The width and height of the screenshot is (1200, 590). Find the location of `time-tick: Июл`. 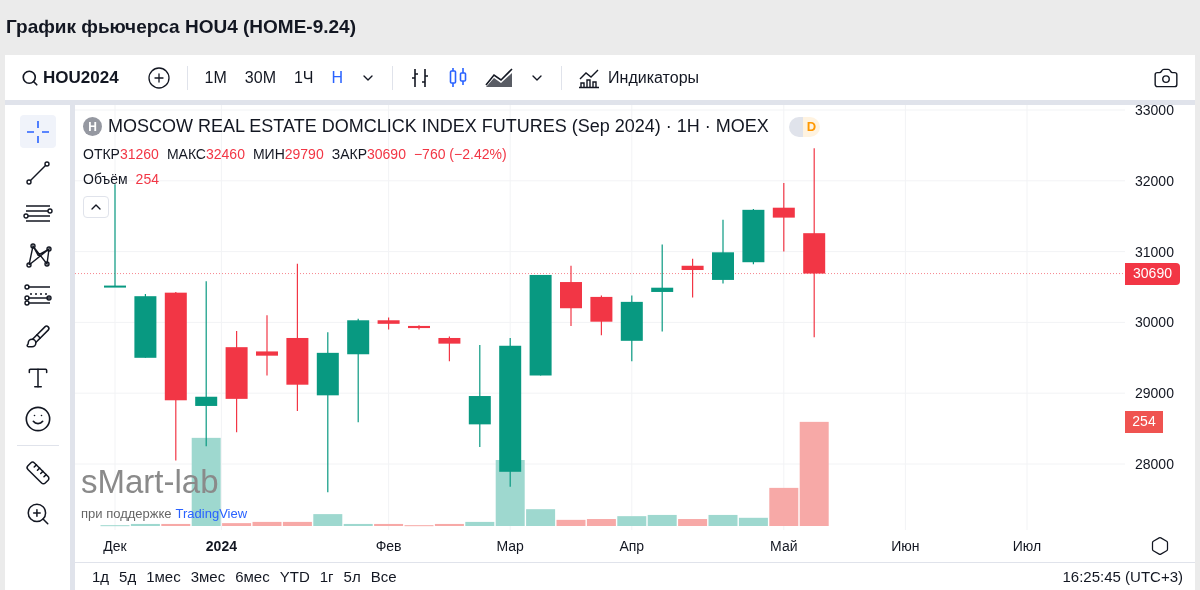

time-tick: Июл is located at coordinates (1027, 546).